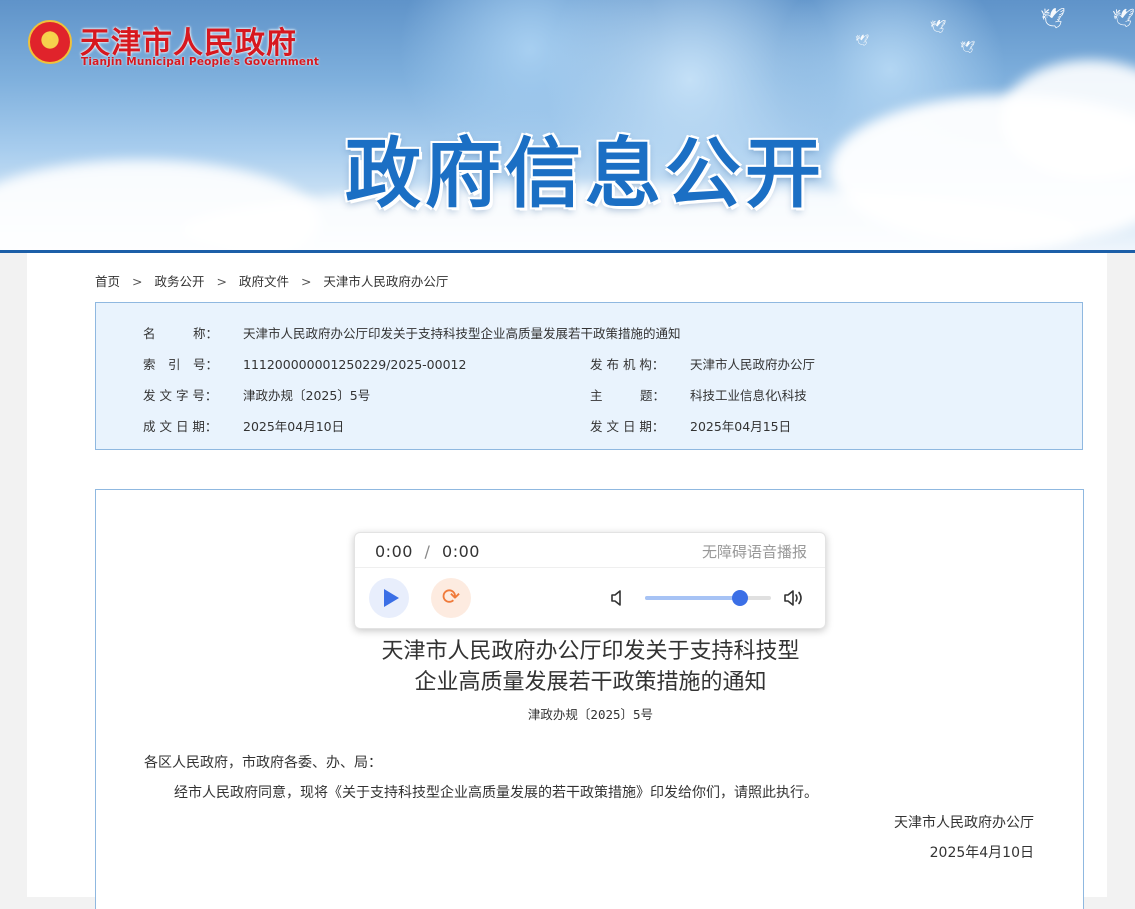  What do you see at coordinates (50, 42) in the screenshot?
I see `national-emblem-icon` at bounding box center [50, 42].